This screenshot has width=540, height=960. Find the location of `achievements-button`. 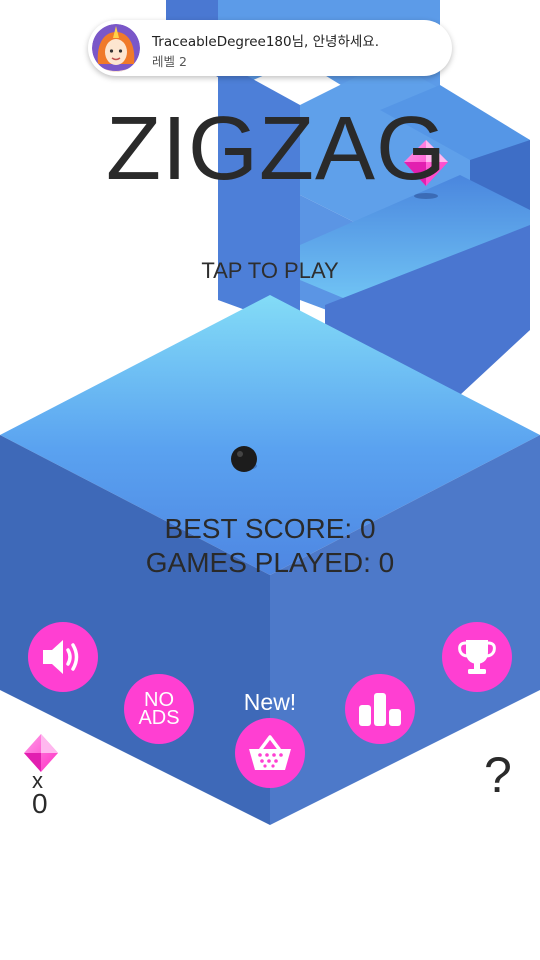

achievements-button is located at coordinates (477, 657).